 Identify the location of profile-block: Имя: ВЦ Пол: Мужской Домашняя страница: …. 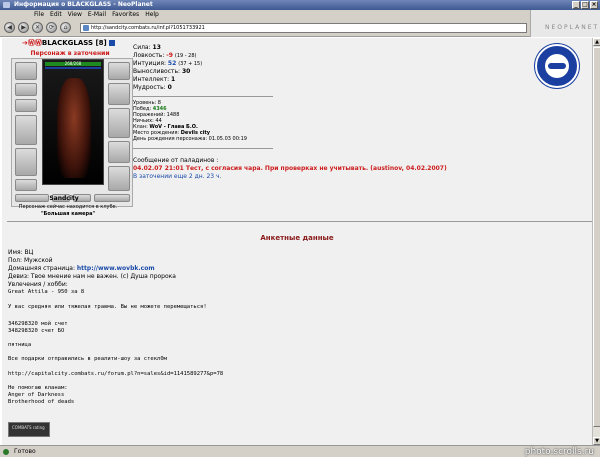
(92, 269).